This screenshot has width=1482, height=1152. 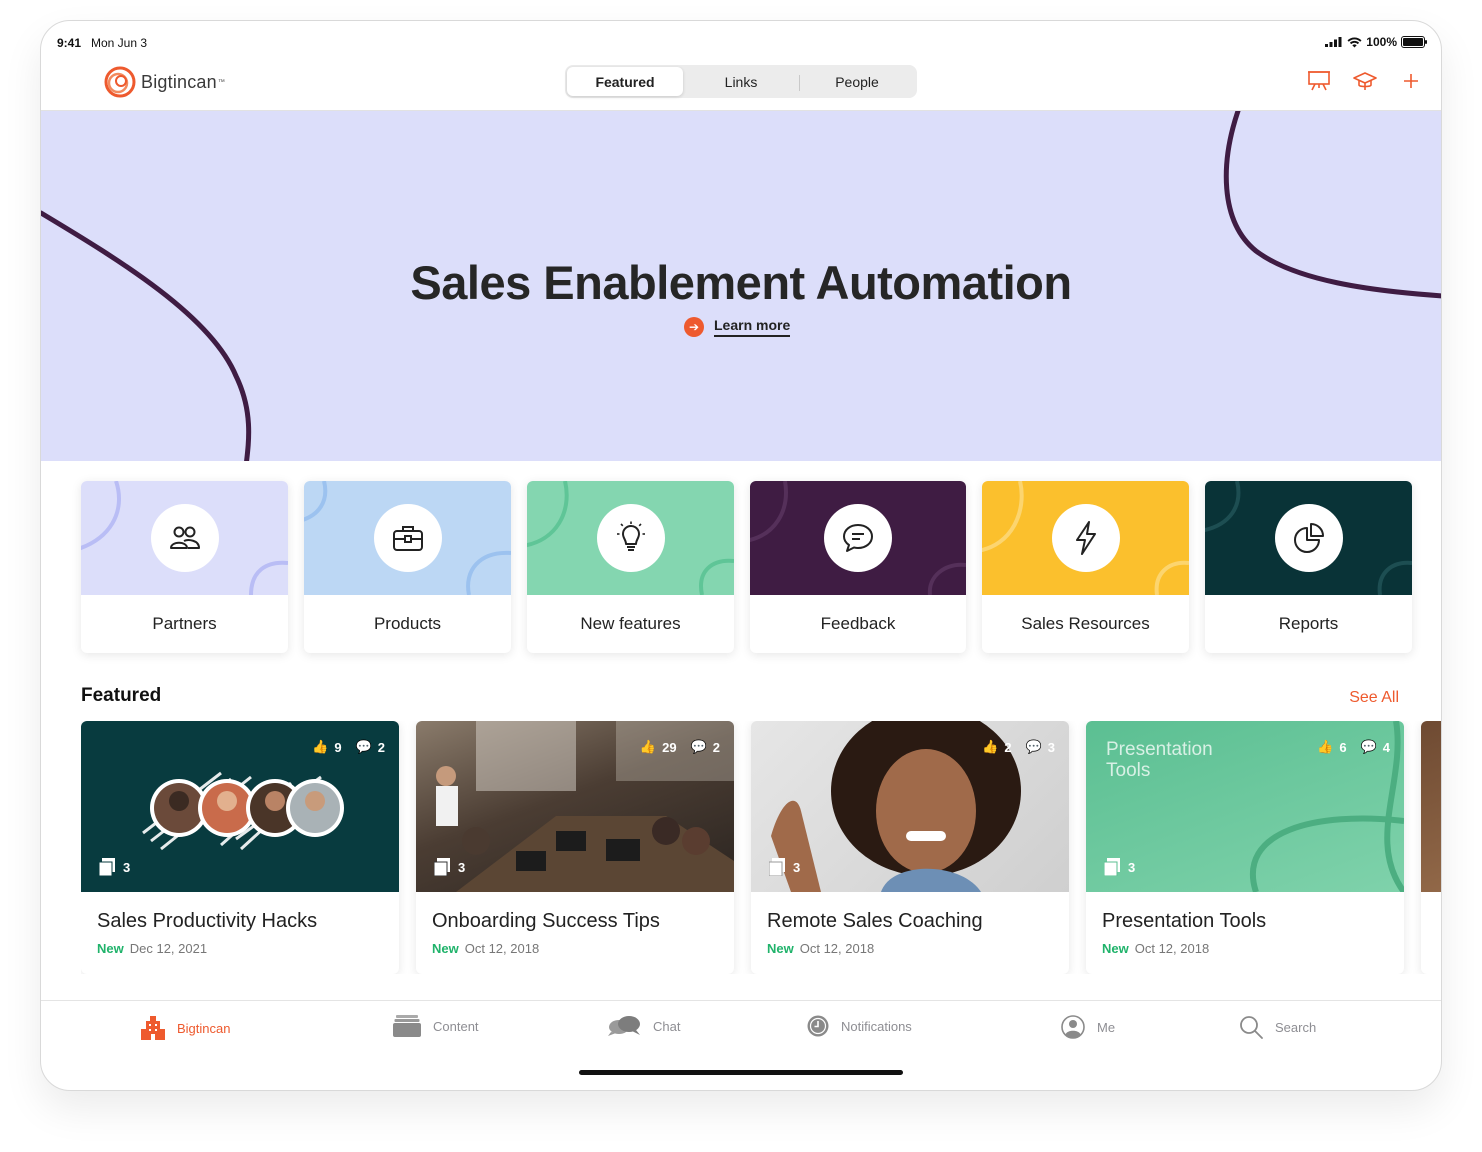 I want to click on graduation-cap-icon, so click(x=1365, y=81).